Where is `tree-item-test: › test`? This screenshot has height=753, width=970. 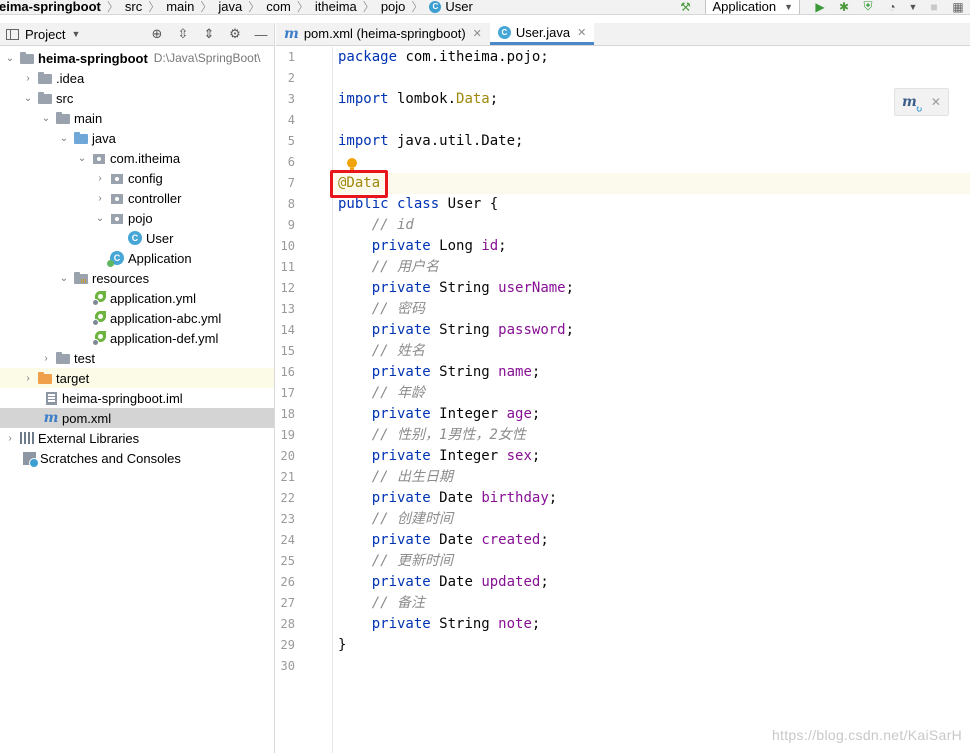
tree-item-test: › test is located at coordinates (137, 358).